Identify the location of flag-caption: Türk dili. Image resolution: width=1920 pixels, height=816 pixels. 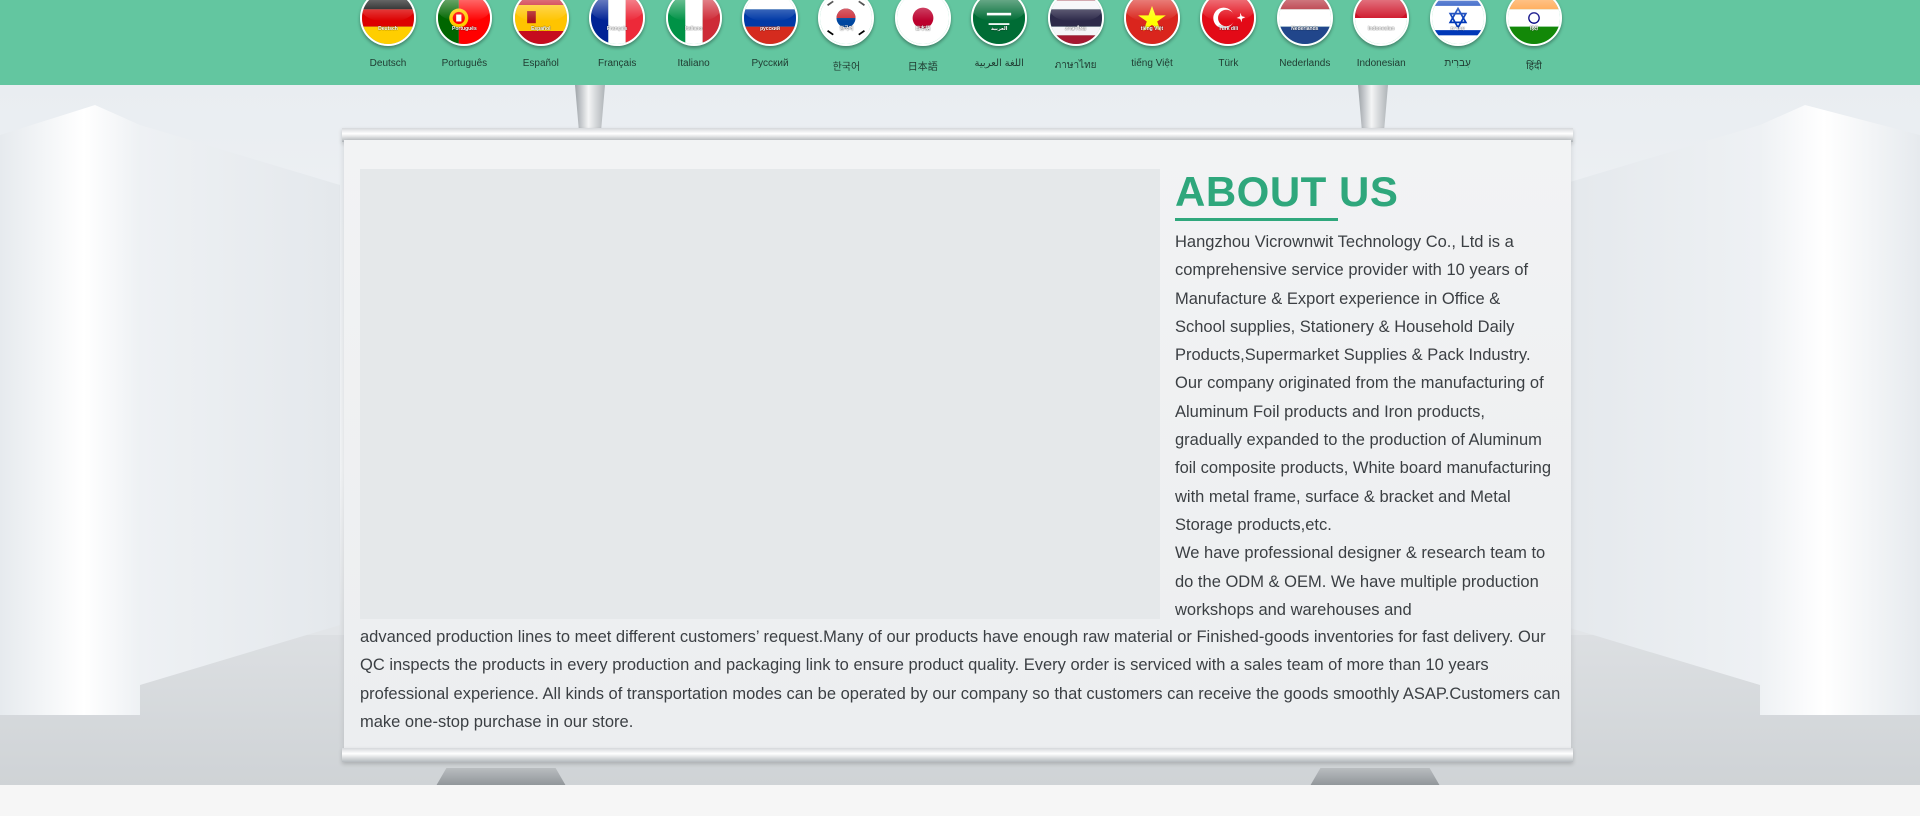
(1228, 29).